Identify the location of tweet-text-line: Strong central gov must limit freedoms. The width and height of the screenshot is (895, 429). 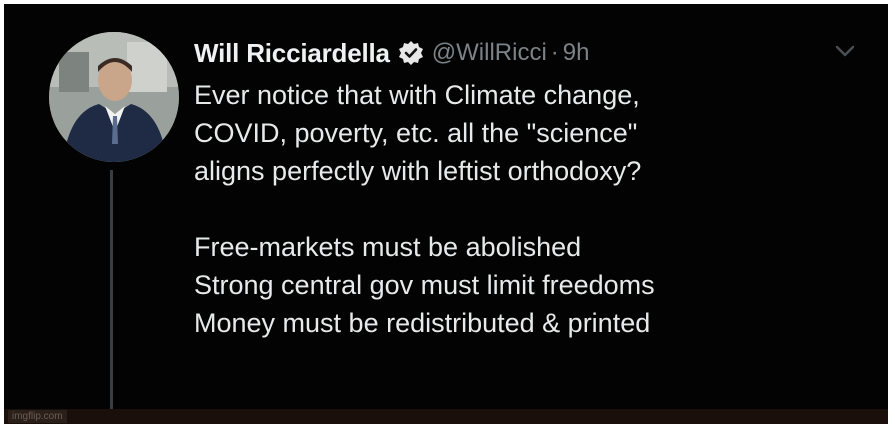
(424, 285).